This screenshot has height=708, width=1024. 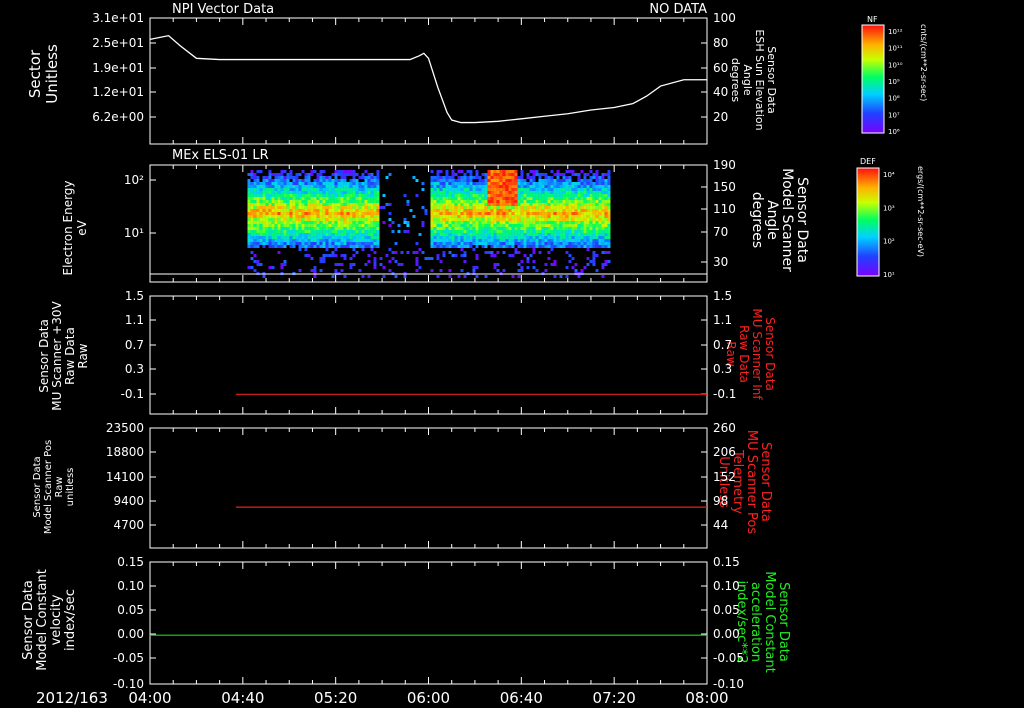 I want to click on y-tick-label: 0.10, so click(x=726, y=586).